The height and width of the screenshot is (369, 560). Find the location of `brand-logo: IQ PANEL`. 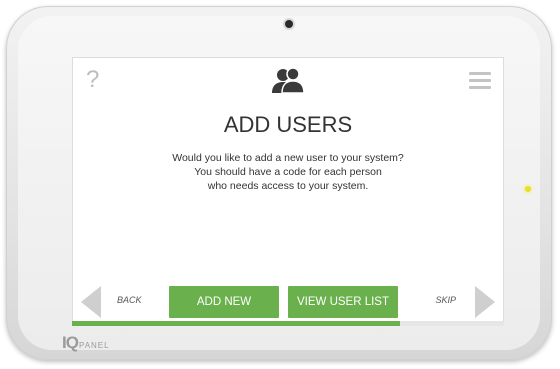

brand-logo: IQ PANEL is located at coordinates (86, 342).